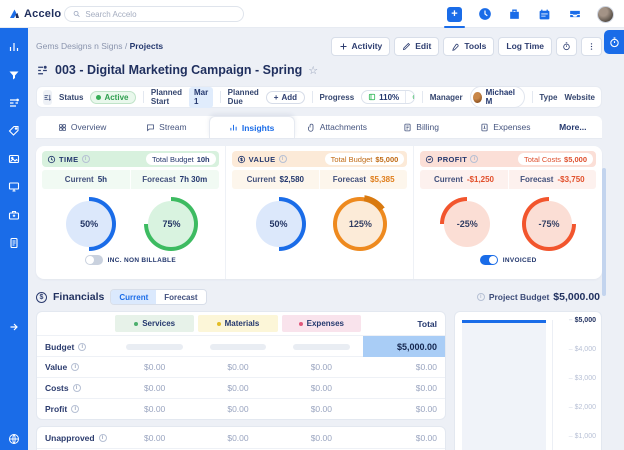 The height and width of the screenshot is (450, 624). I want to click on top-bar-icons: +, so click(529, 14).